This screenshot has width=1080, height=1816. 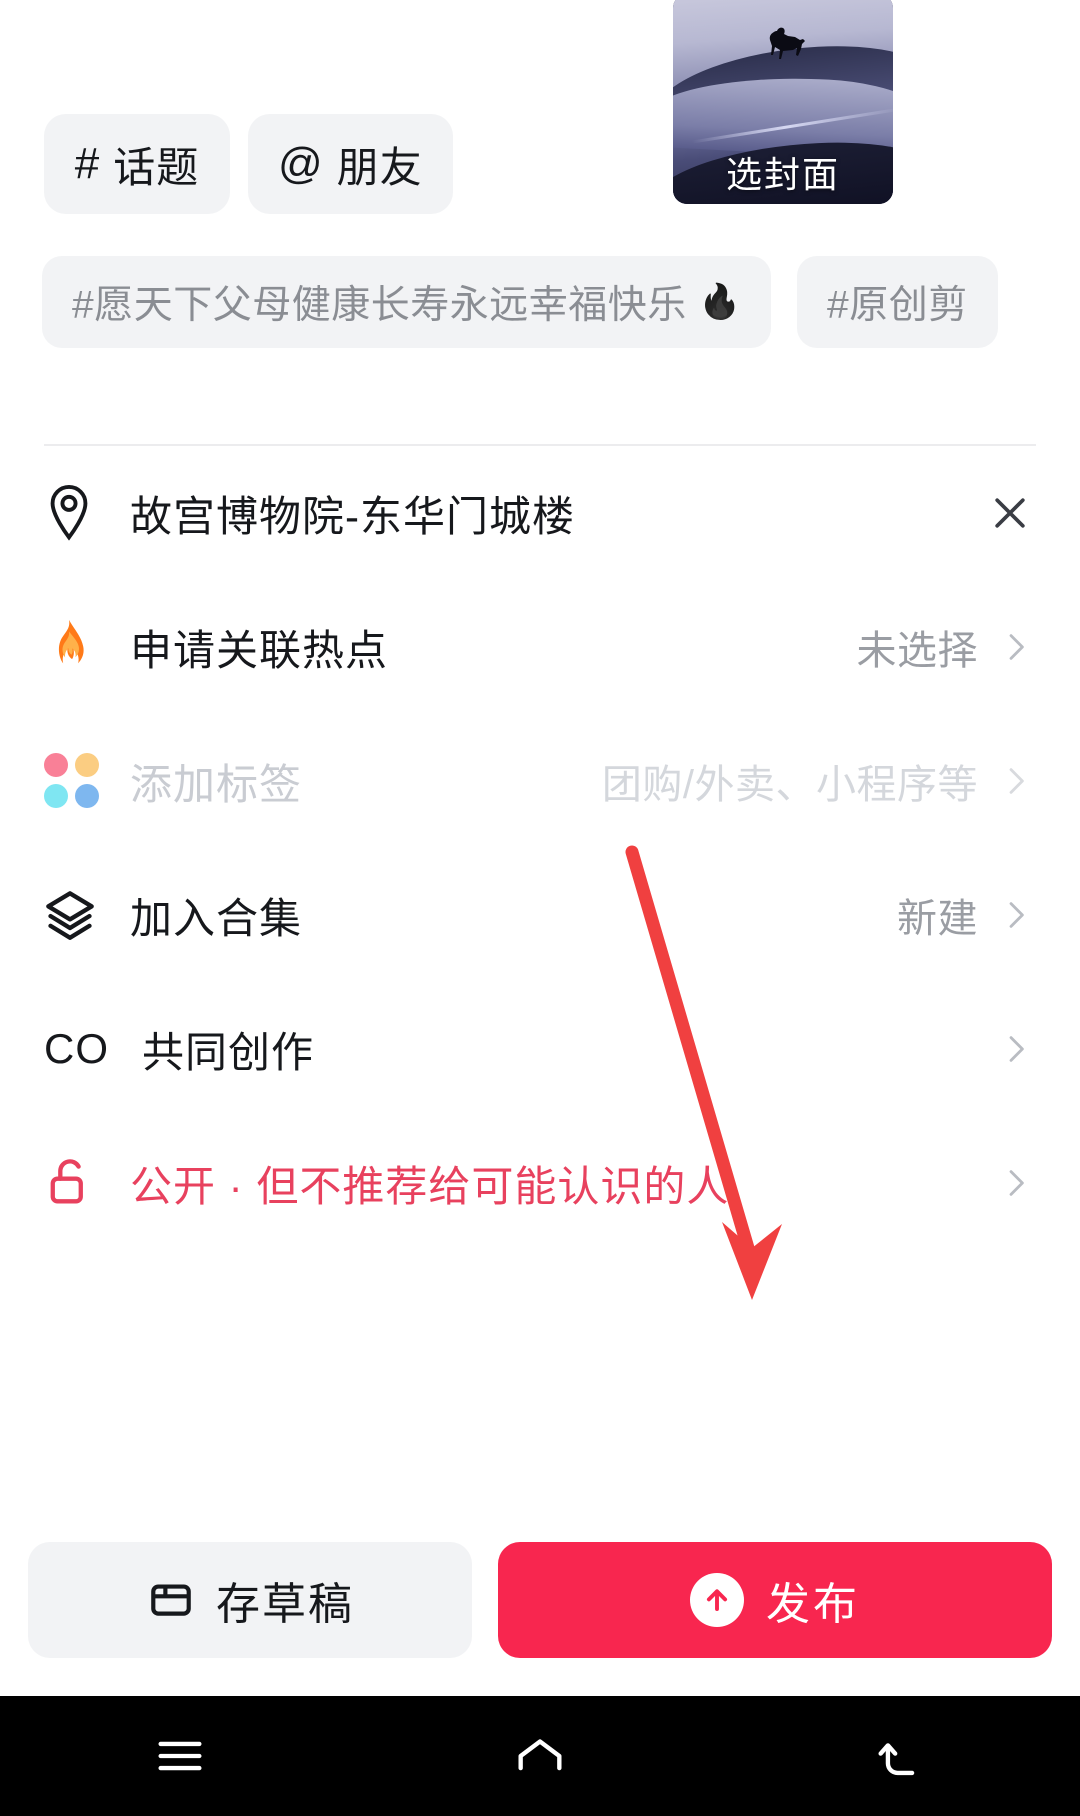 I want to click on unlock-icon, so click(x=76, y=1183).